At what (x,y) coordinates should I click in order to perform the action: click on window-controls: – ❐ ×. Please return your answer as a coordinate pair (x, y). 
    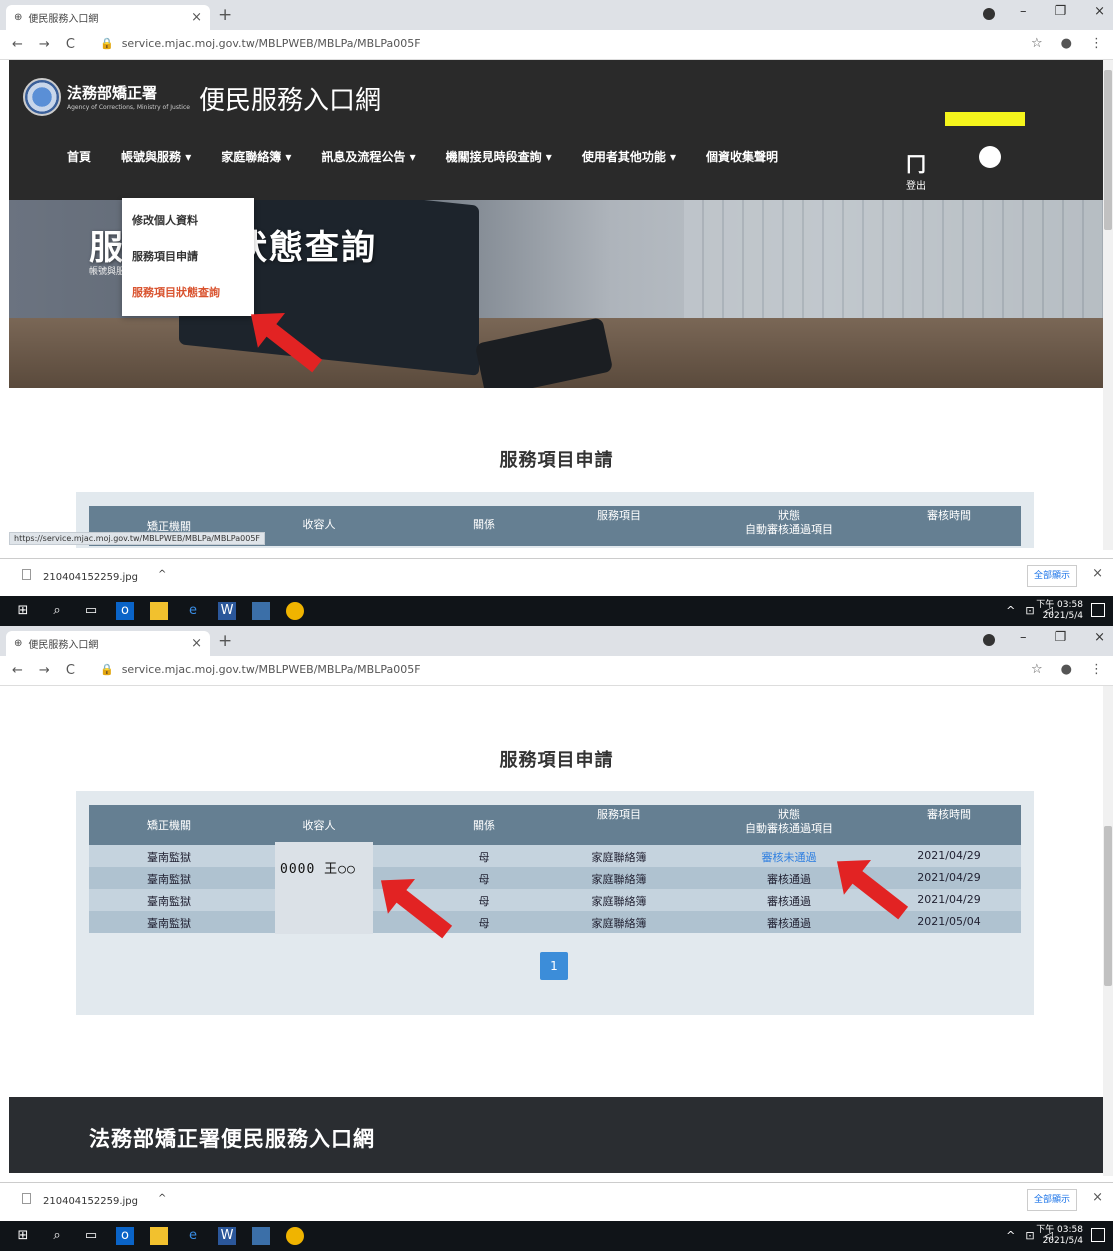
    Looking at the image, I should click on (1062, 11).